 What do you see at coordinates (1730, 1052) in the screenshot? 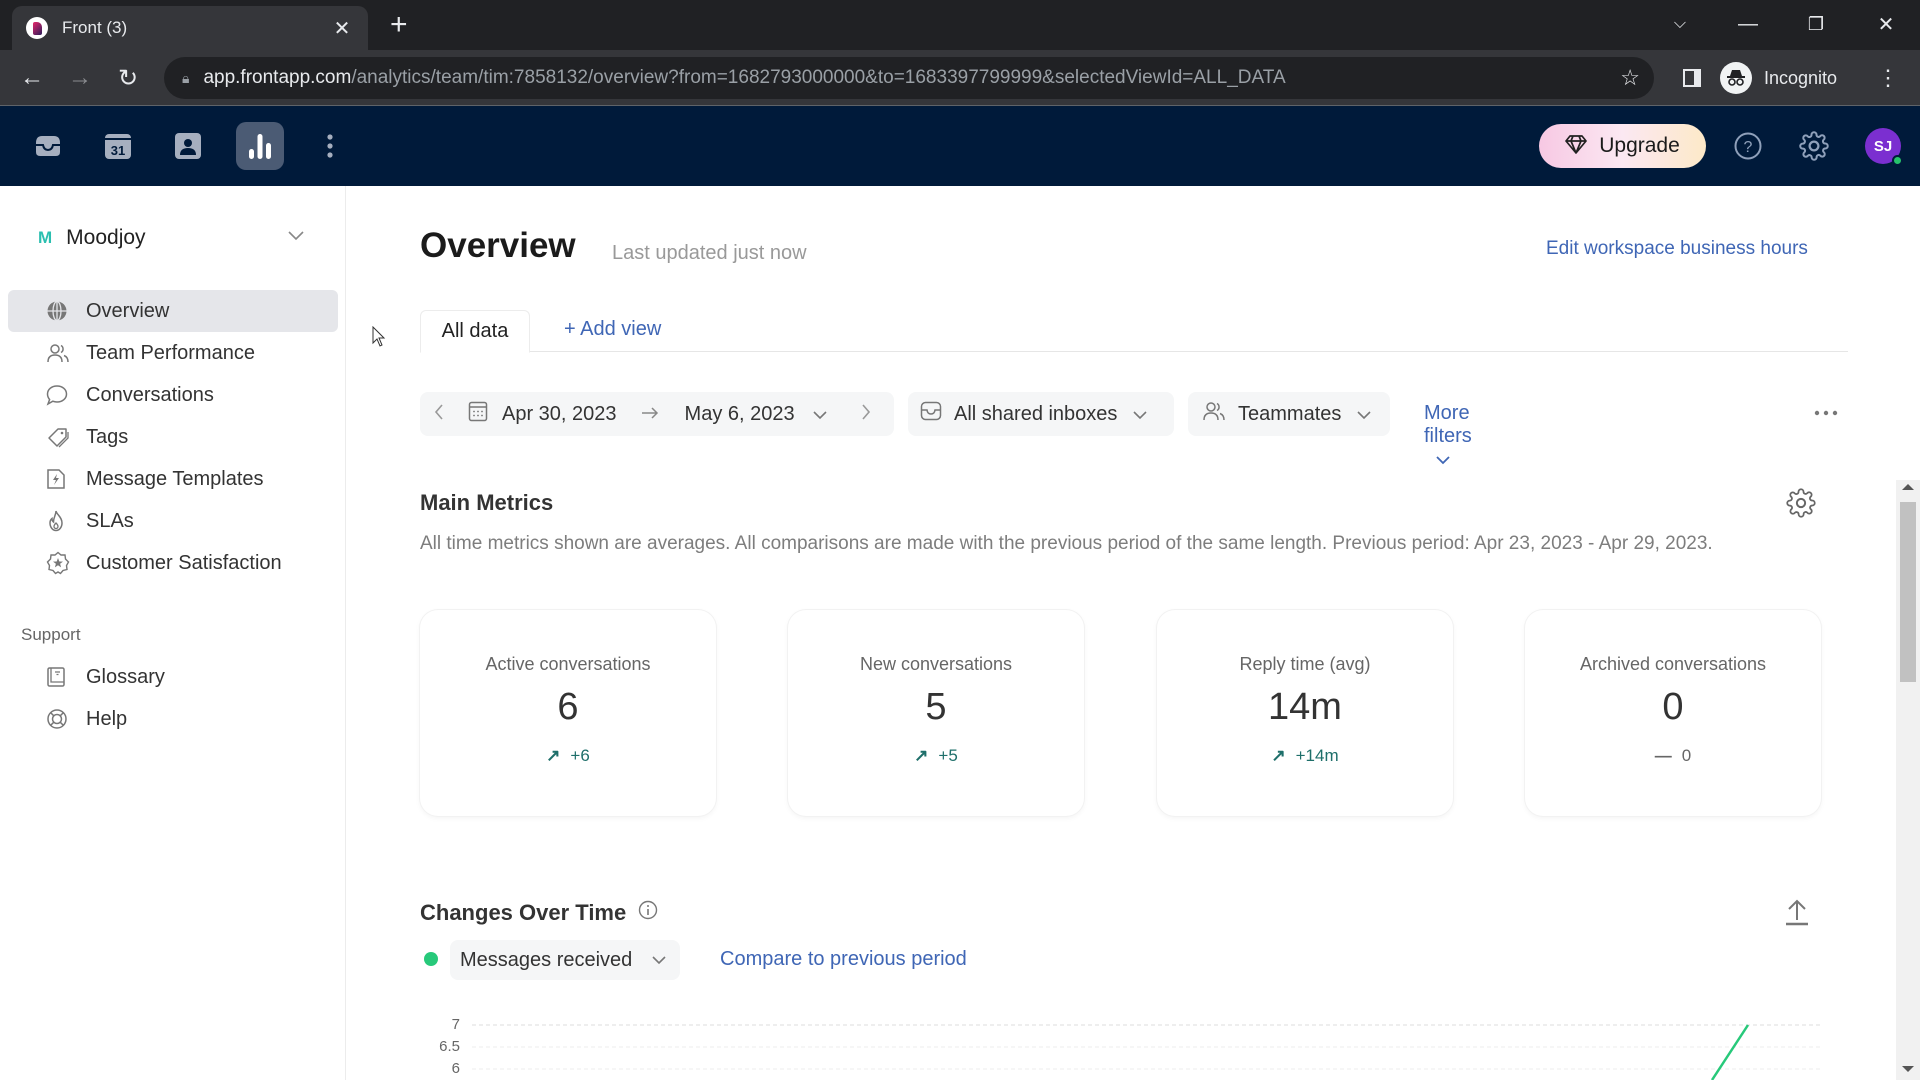
I see `series-line` at bounding box center [1730, 1052].